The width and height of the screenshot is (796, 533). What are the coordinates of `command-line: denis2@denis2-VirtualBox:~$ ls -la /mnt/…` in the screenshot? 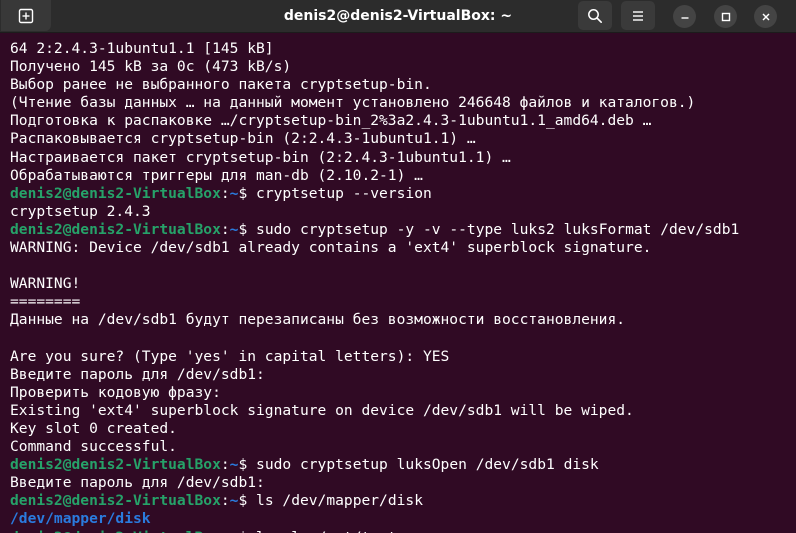 It's located at (403, 531).